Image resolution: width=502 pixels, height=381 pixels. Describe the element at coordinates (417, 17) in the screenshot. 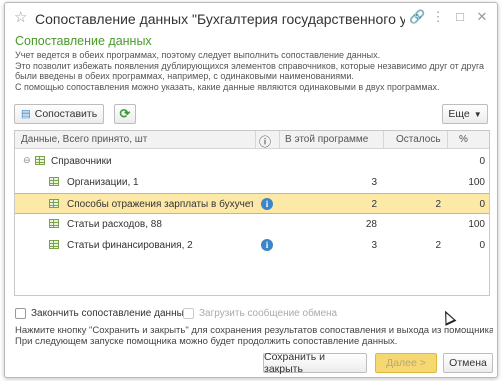

I see `link-icon: 🔗` at that location.